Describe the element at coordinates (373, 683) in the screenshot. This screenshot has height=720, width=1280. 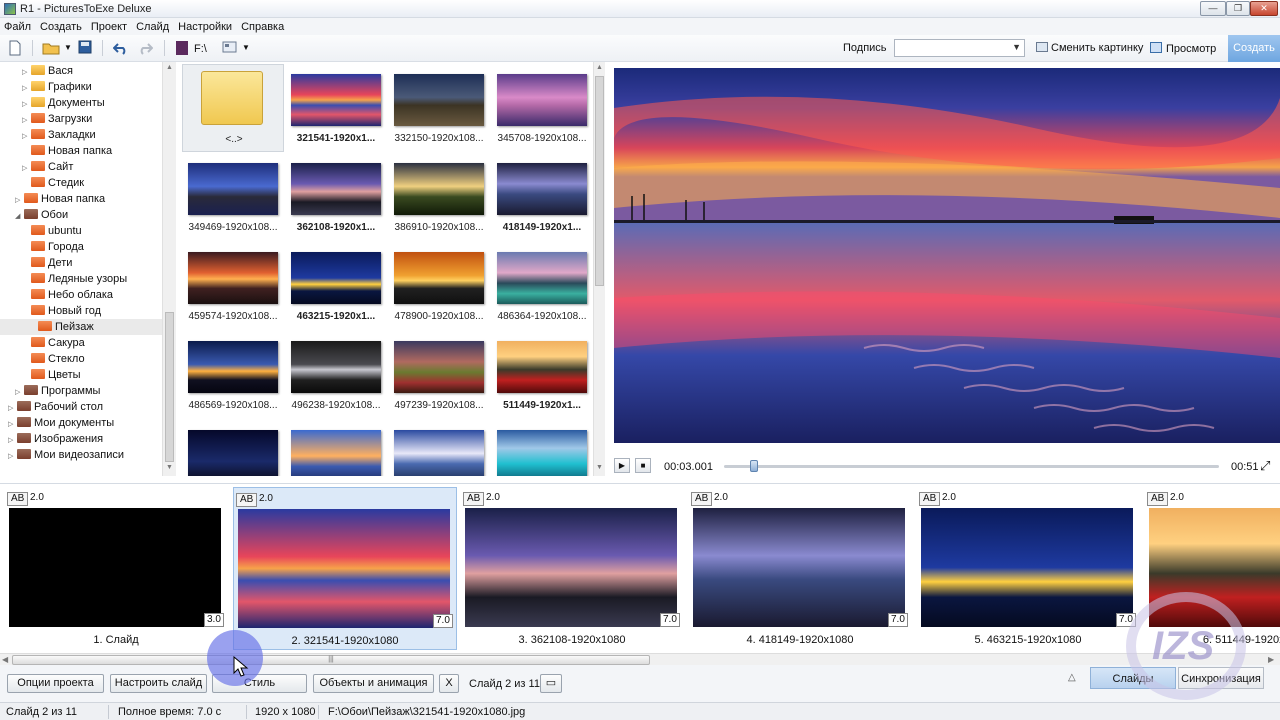
I see `objects-animation-button: Объекты и анимация` at that location.